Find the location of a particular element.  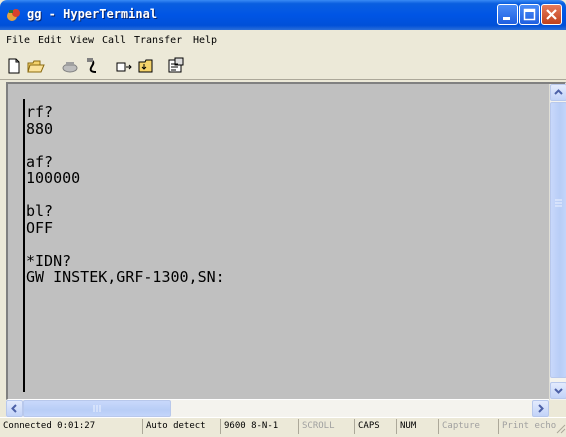

horizontal-scroll-thumb is located at coordinates (97, 408).